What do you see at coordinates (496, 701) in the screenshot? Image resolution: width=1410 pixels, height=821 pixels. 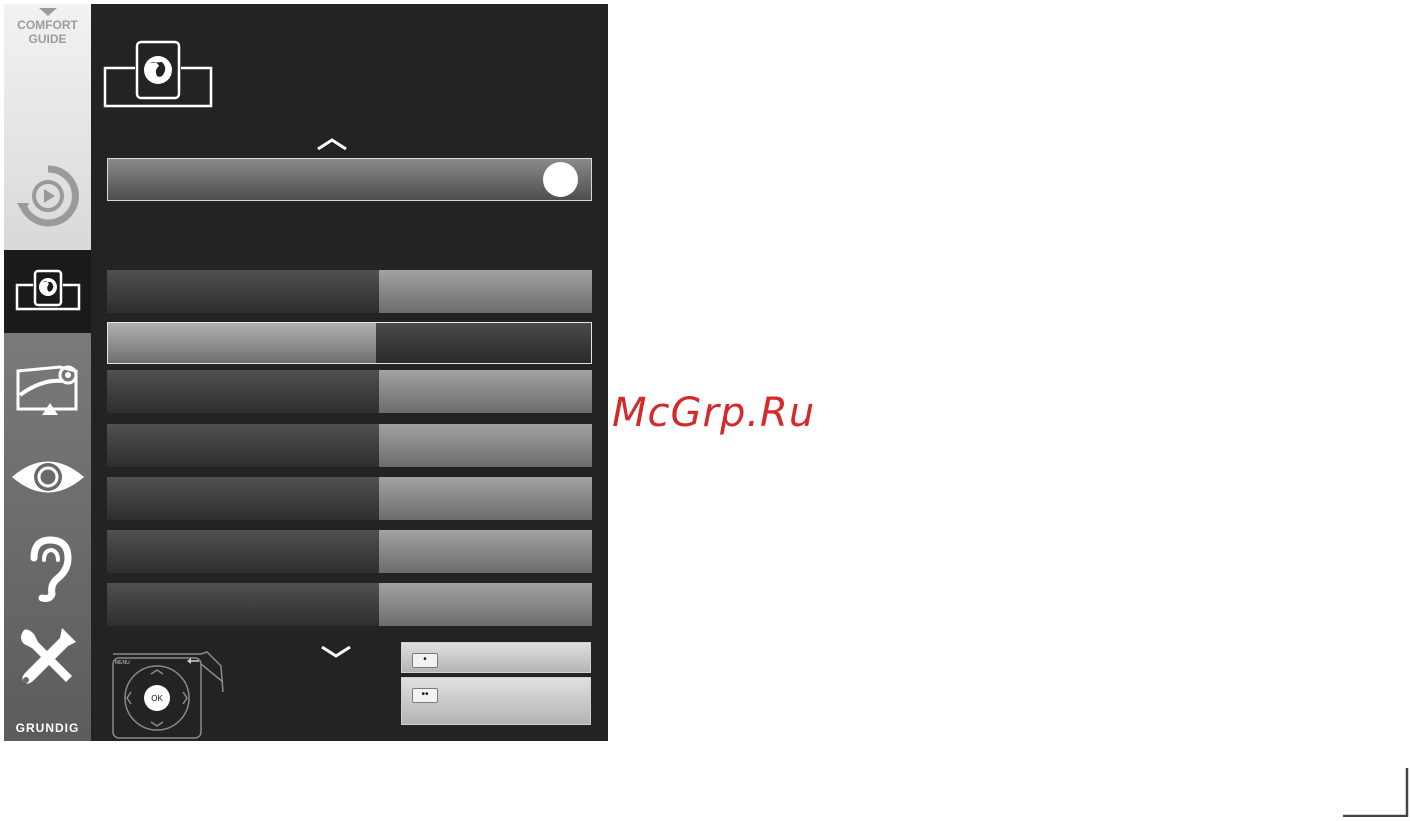 I see `color-key-button-2: ••` at bounding box center [496, 701].